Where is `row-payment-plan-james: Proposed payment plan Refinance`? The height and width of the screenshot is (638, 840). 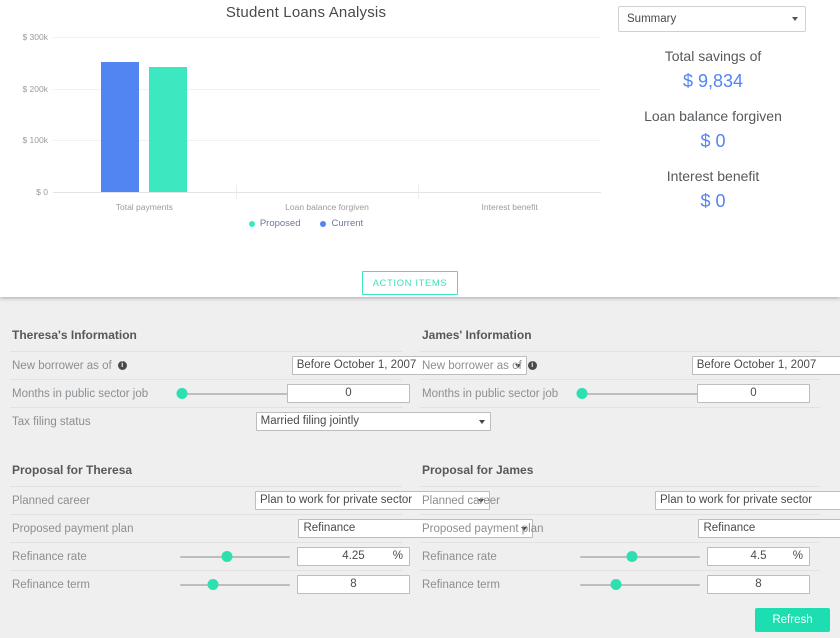 row-payment-plan-james: Proposed payment plan Refinance is located at coordinates (630, 528).